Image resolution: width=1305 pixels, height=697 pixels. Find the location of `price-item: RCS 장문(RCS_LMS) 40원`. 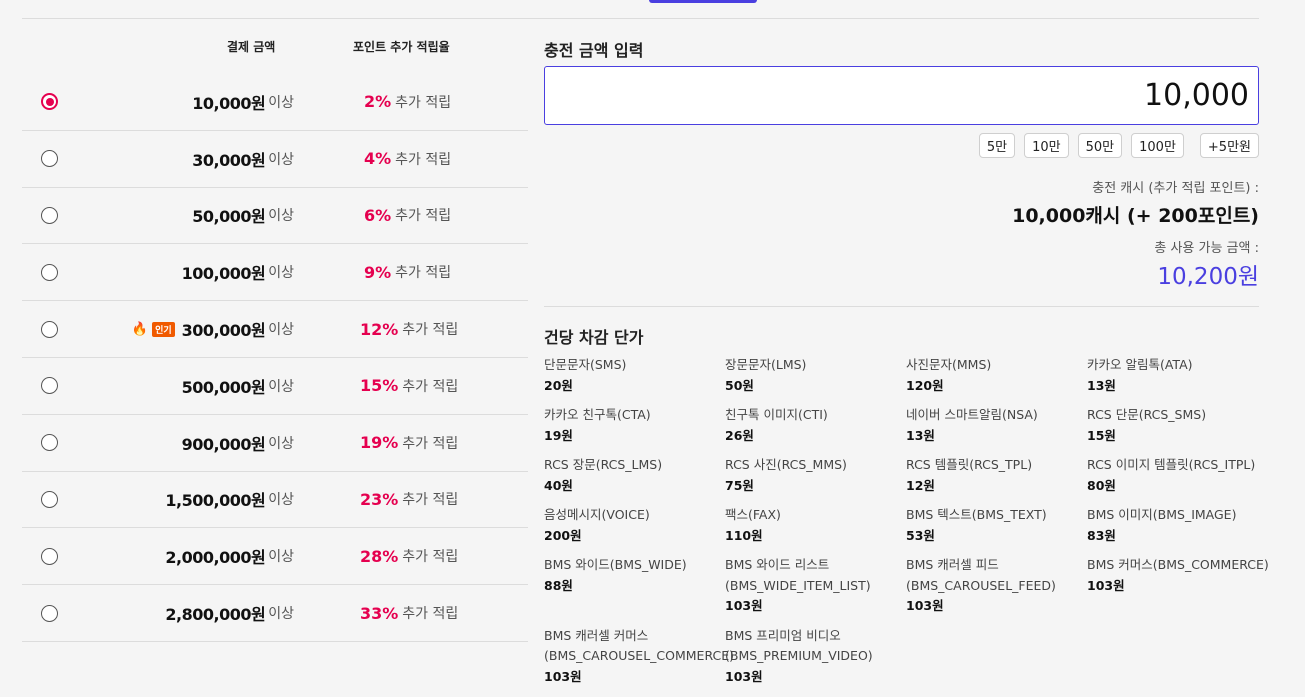

price-item: RCS 장문(RCS_LMS) 40원 is located at coordinates (634, 475).